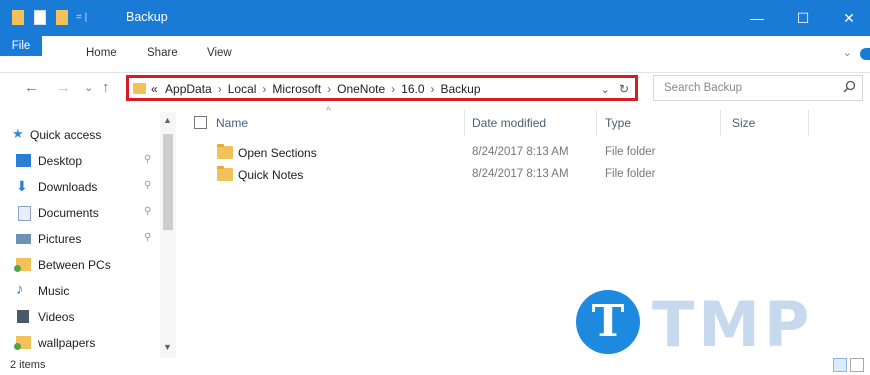 This screenshot has height=375, width=870. I want to click on column-header-size: Size, so click(743, 123).